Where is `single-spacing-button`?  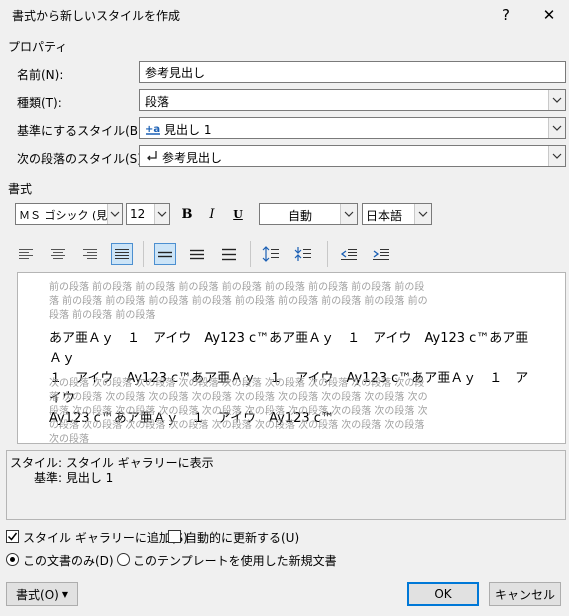
single-spacing-button is located at coordinates (165, 254).